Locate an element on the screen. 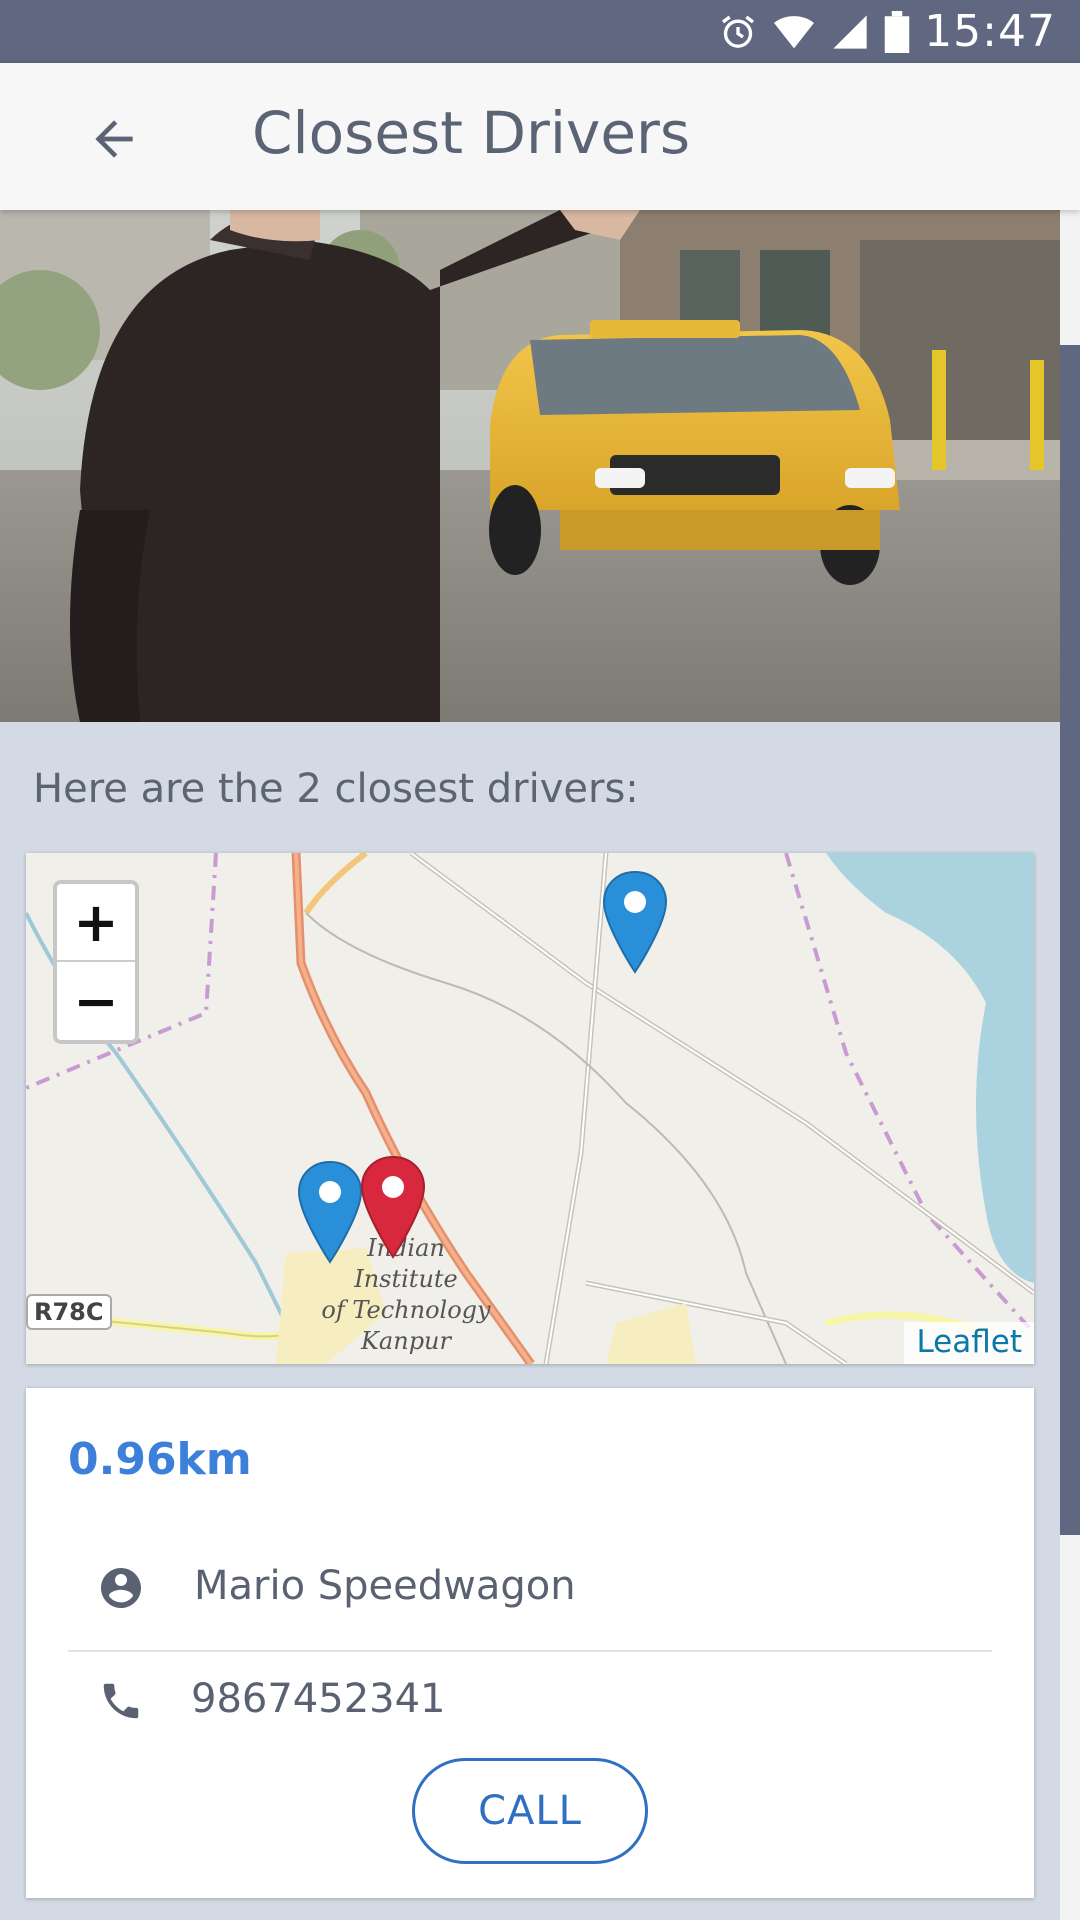  back-button is located at coordinates (114, 139).